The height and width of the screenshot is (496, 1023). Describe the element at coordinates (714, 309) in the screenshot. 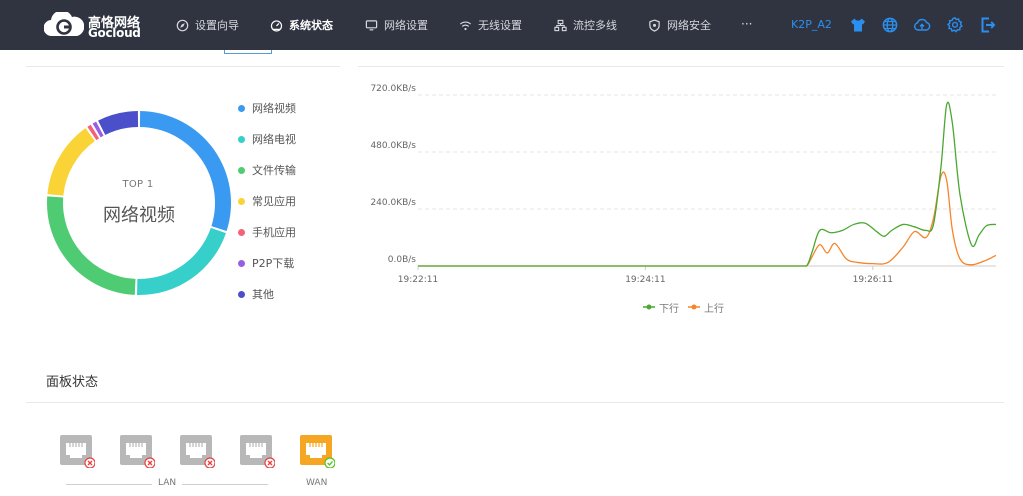

I see `legend-upload-label: 上行` at that location.